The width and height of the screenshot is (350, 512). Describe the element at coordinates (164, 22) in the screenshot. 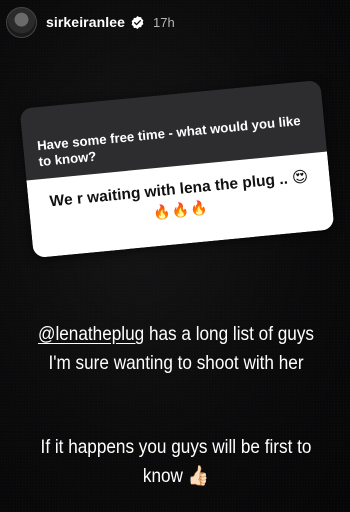

I see `post-time: 17h` at that location.